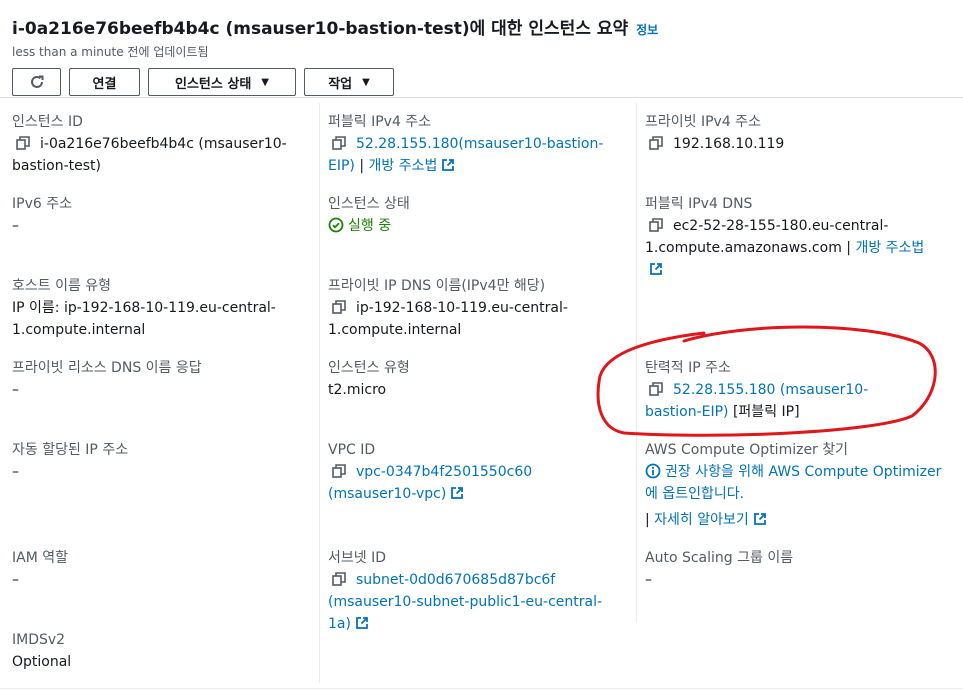 The height and width of the screenshot is (690, 963). Describe the element at coordinates (719, 558) in the screenshot. I see `field-label: Auto Scaling 그룹 이름` at that location.